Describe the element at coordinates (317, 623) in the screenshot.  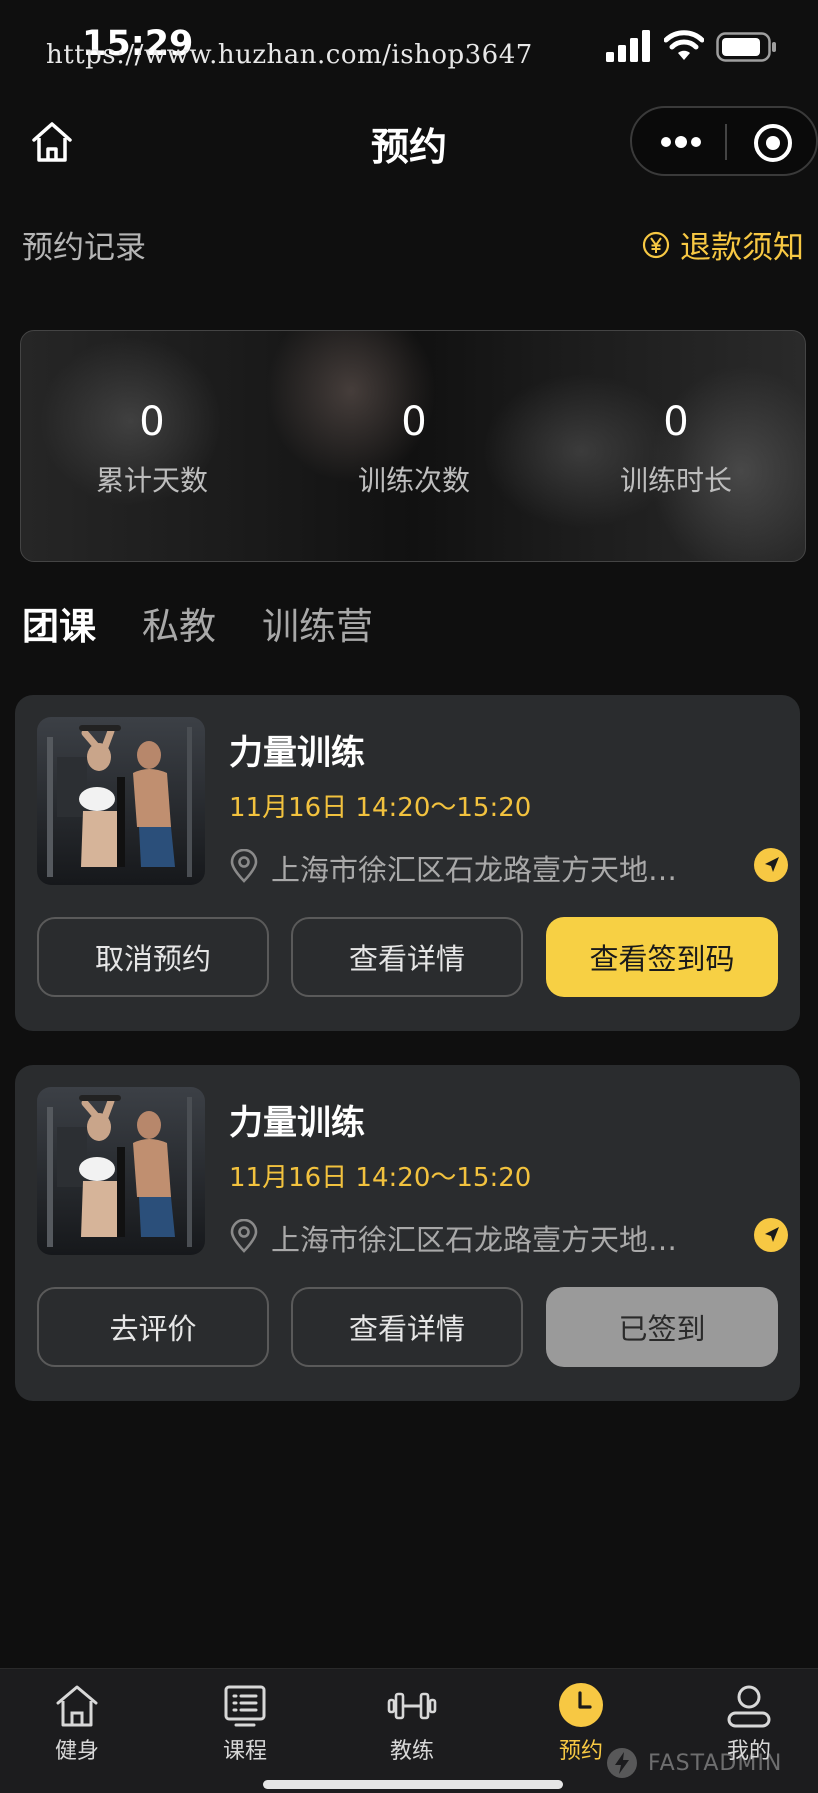
I see `tab-training-camp: 训练营` at that location.